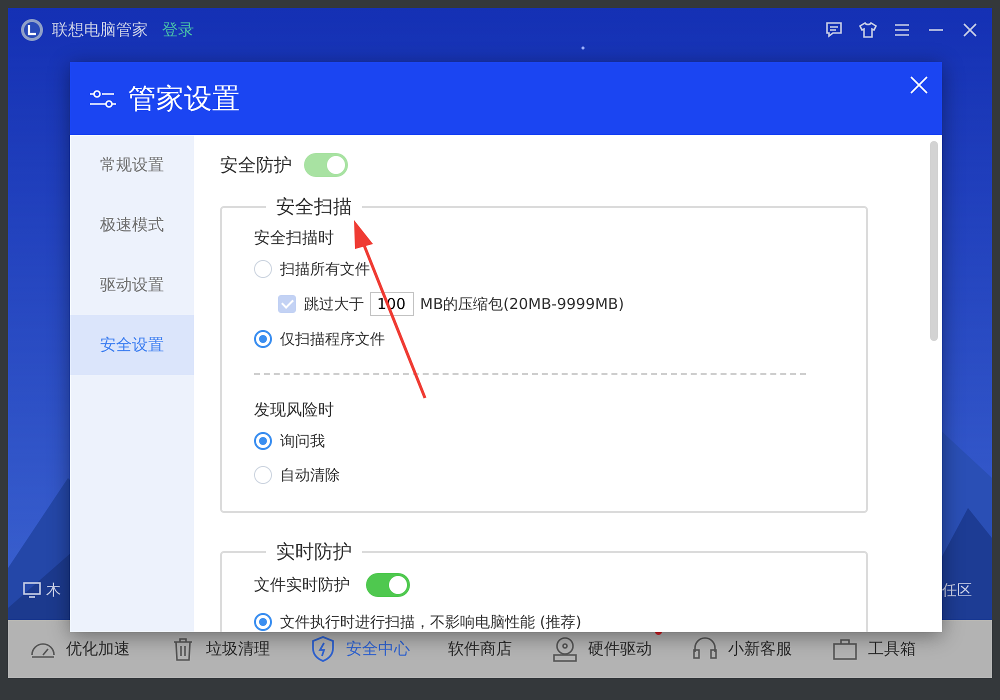 This screenshot has width=1000, height=700. What do you see at coordinates (314, 552) in the screenshot?
I see `group-title: 实时防护` at bounding box center [314, 552].